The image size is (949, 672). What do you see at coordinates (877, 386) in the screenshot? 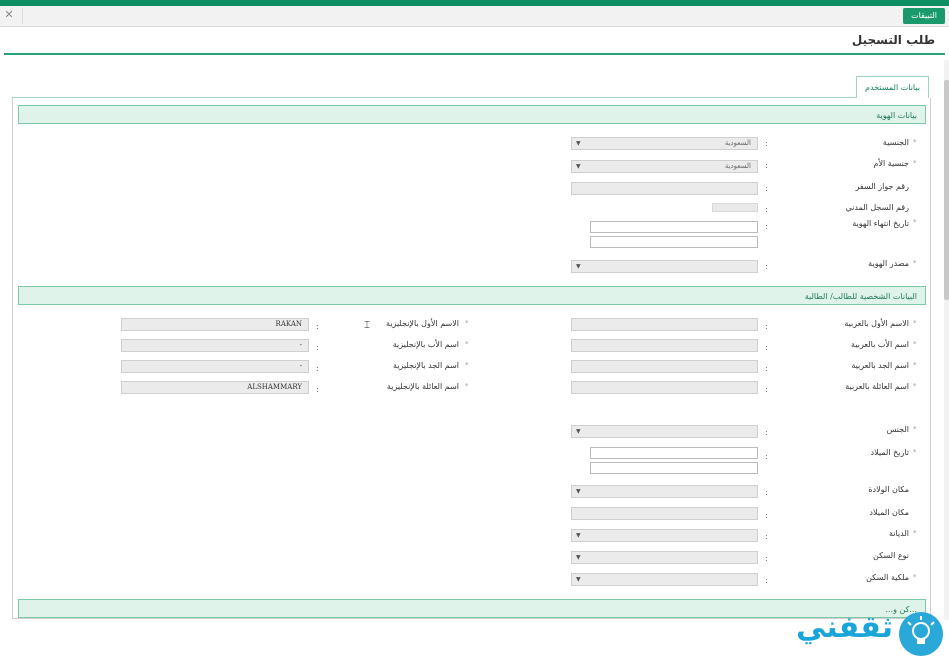
I see `family-name-ar-label: اسم العائلة بالعربية` at bounding box center [877, 386].